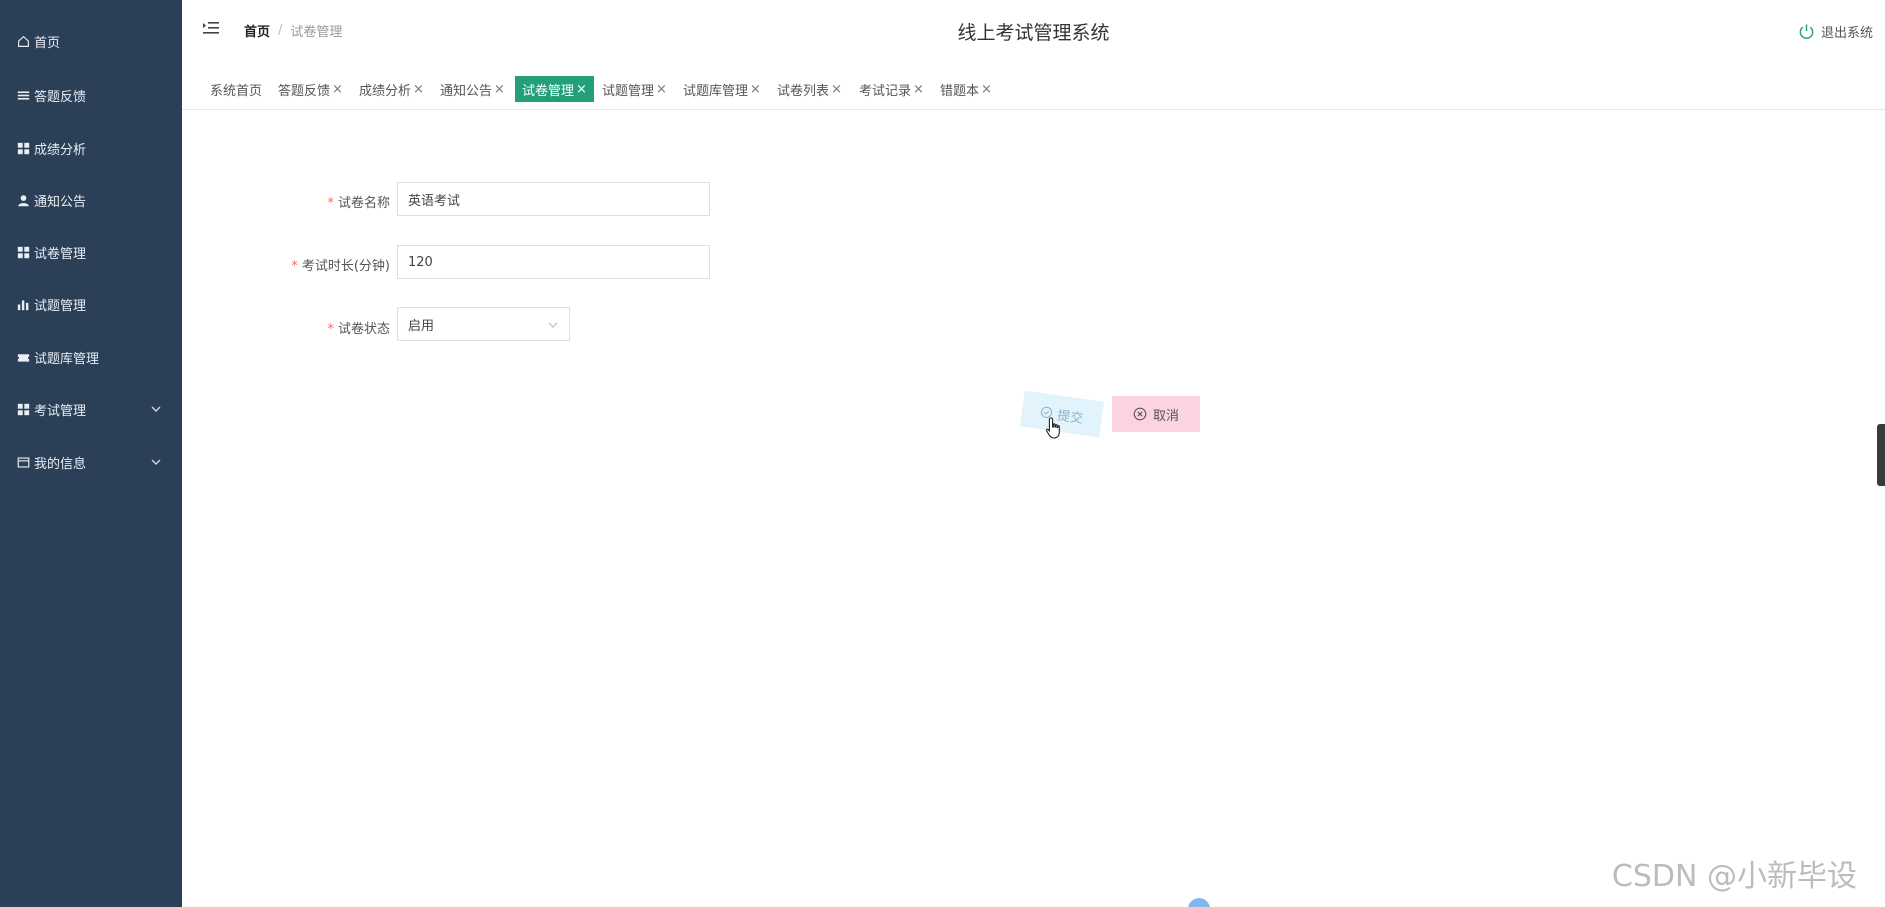  I want to click on duration-input, so click(553, 262).